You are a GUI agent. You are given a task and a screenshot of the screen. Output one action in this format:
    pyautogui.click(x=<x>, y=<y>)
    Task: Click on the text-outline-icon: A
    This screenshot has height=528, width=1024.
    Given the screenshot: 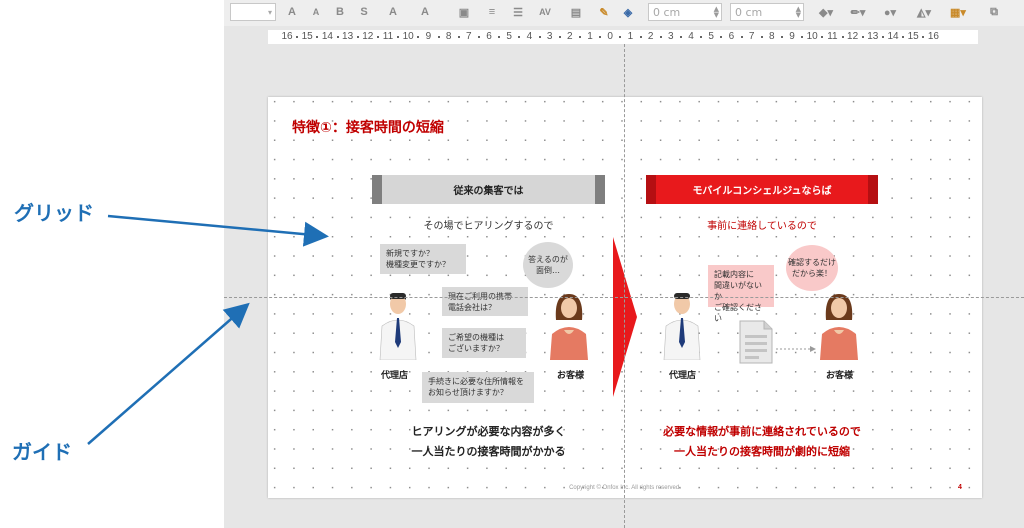 What is the action you would take?
    pyautogui.click(x=425, y=12)
    